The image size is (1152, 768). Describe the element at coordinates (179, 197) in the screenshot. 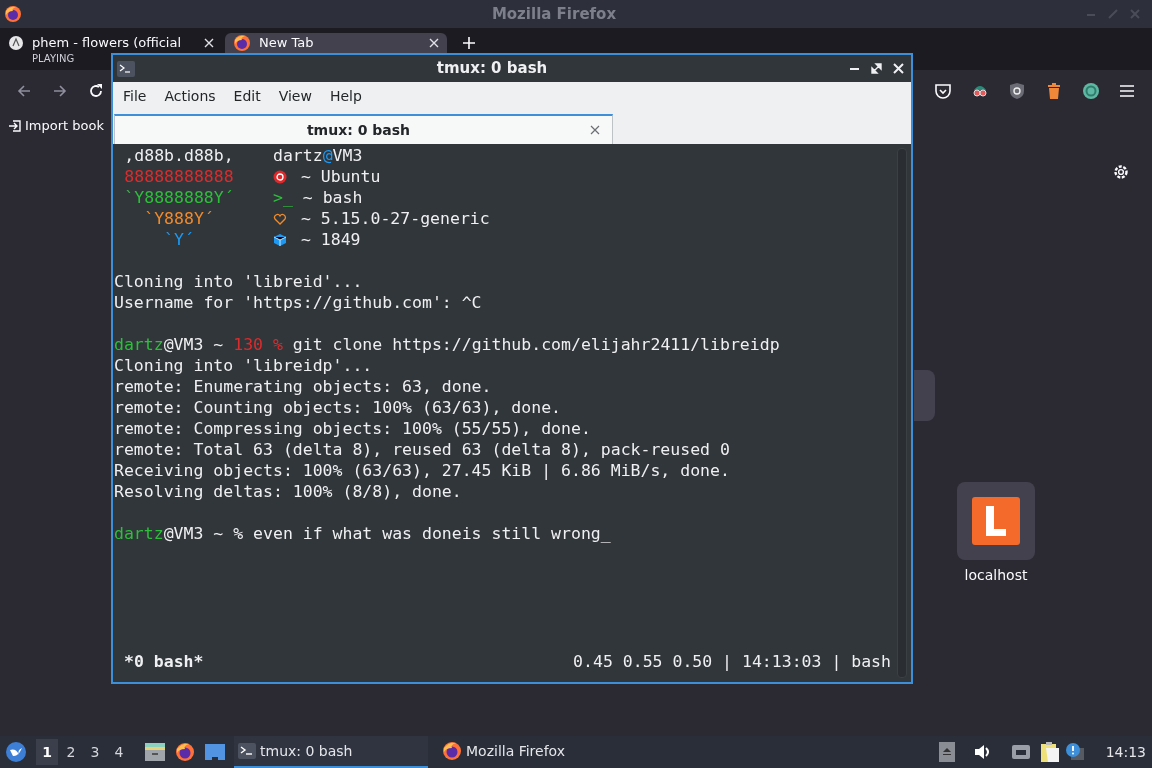

I see `ascii-art: `Y8888888Y´` at that location.